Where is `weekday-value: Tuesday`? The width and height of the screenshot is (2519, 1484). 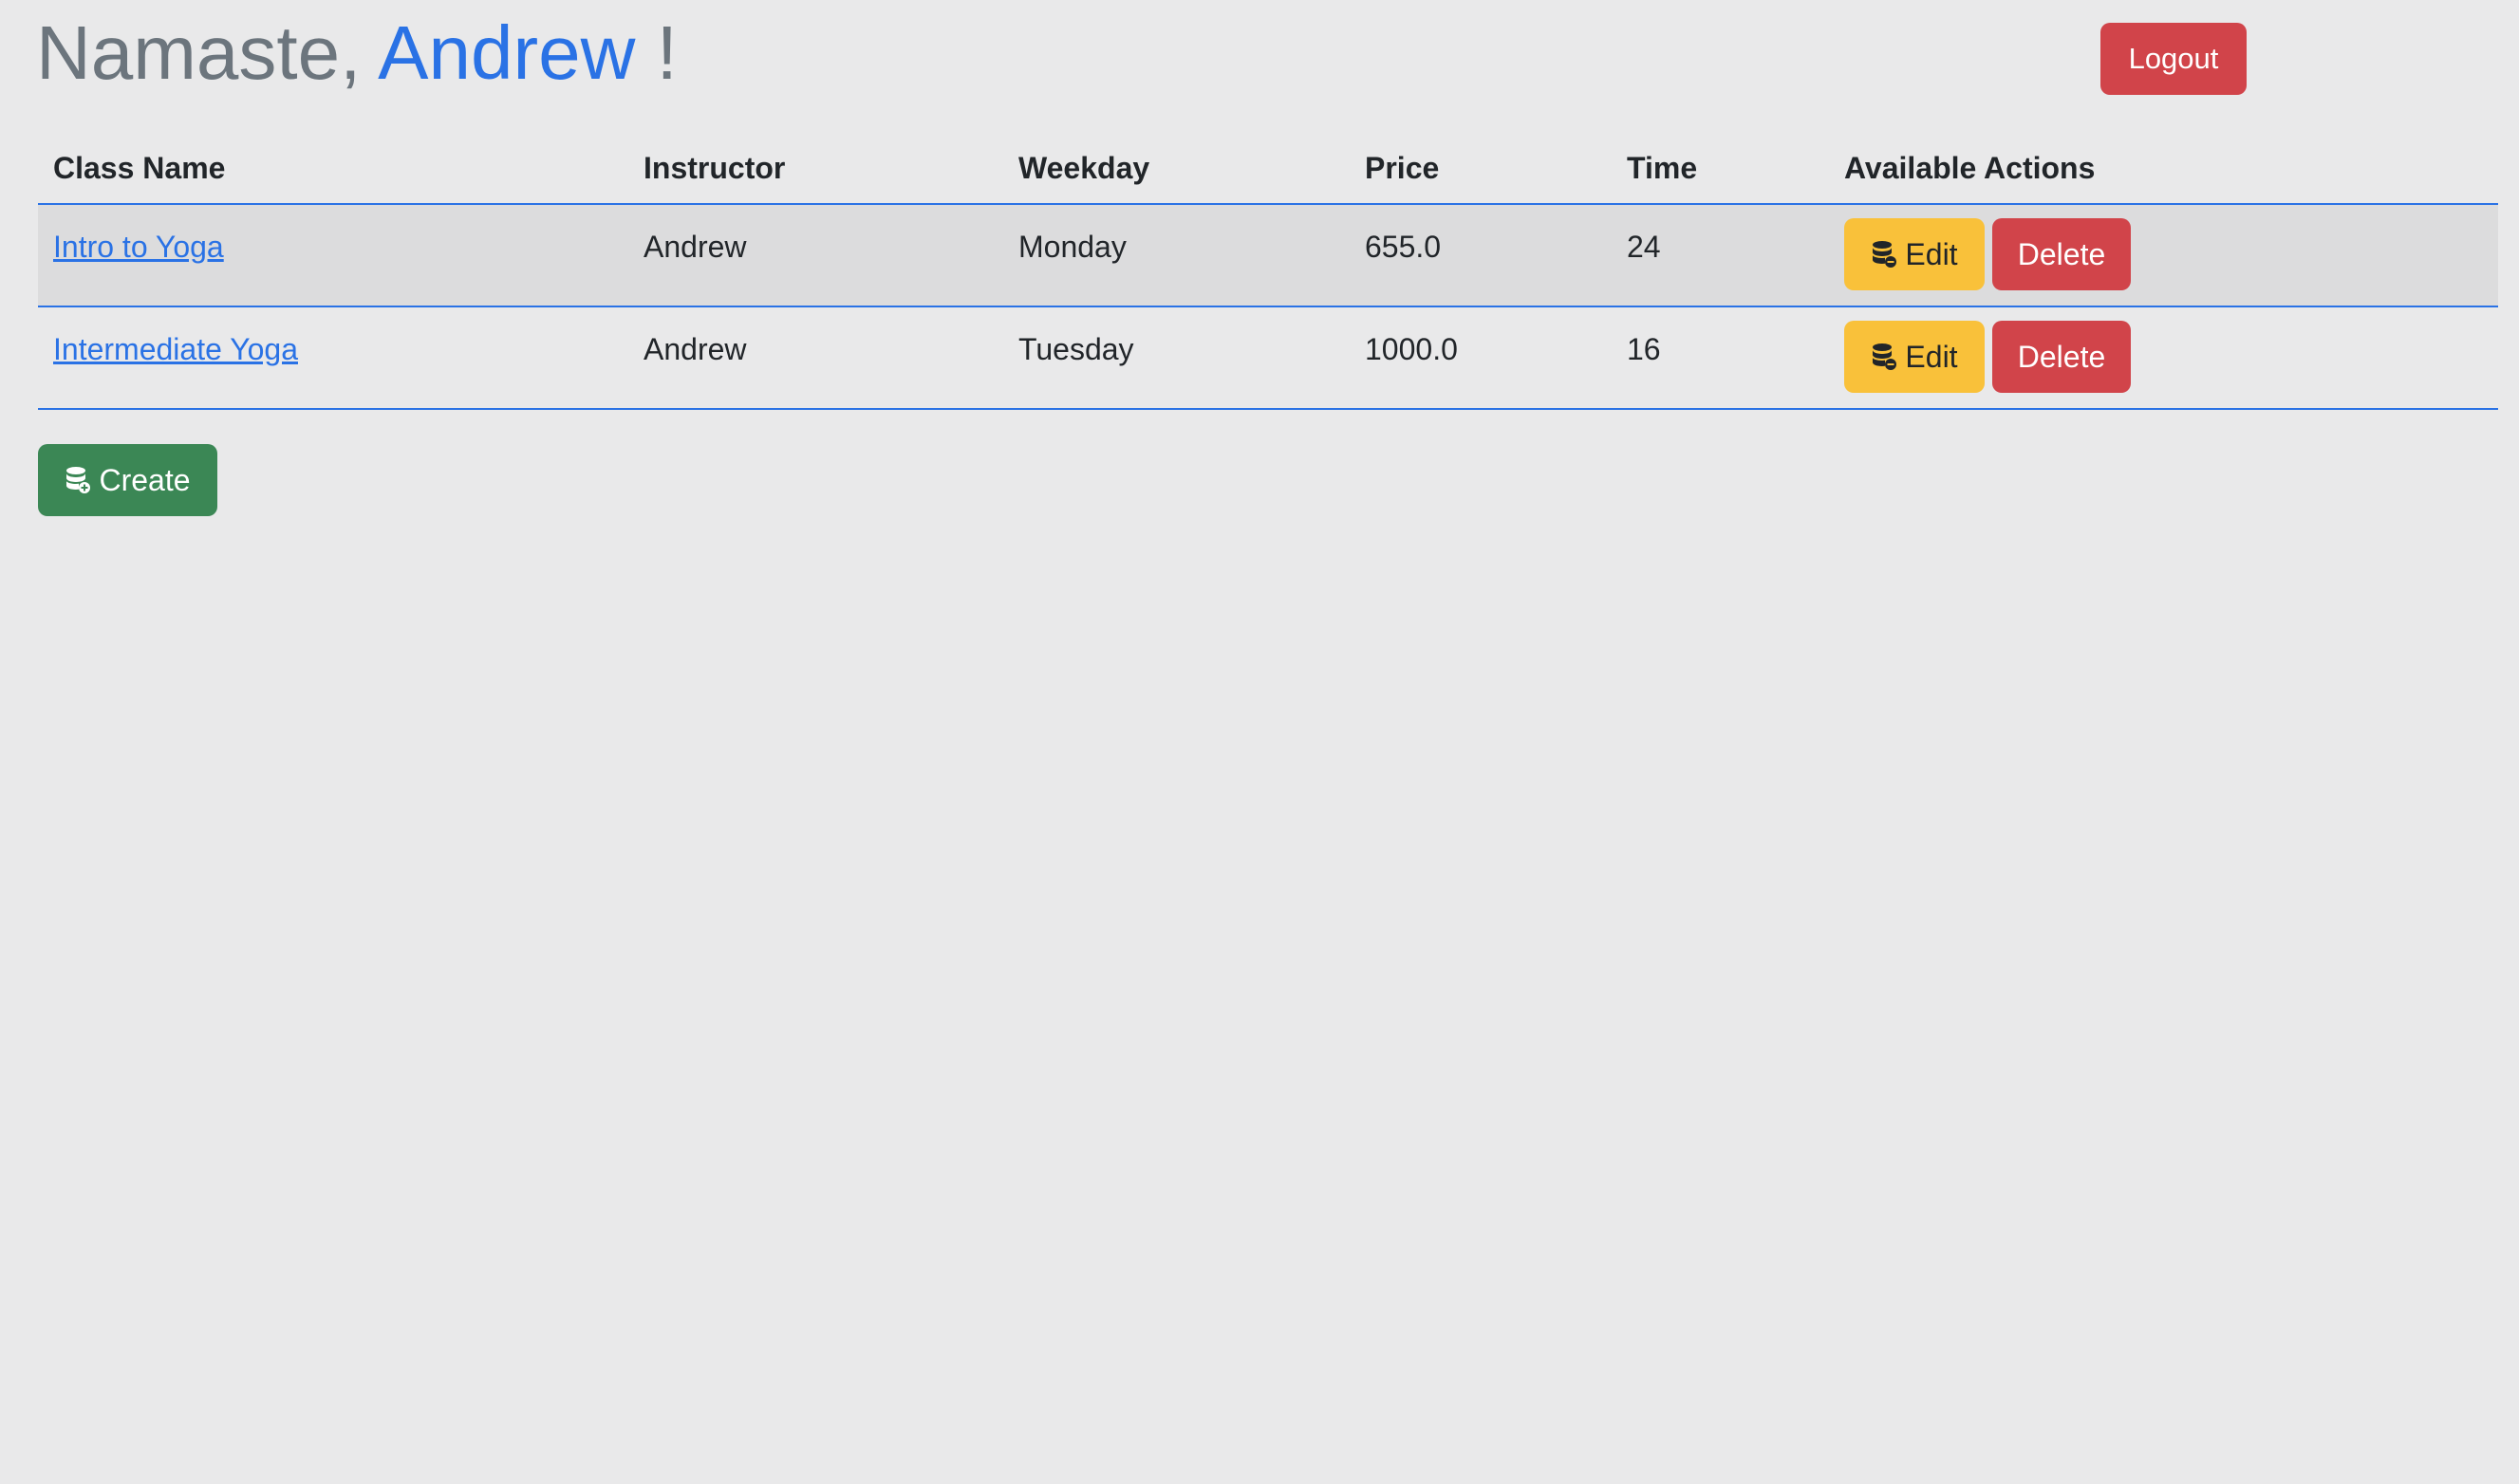
weekday-value: Tuesday is located at coordinates (1076, 349).